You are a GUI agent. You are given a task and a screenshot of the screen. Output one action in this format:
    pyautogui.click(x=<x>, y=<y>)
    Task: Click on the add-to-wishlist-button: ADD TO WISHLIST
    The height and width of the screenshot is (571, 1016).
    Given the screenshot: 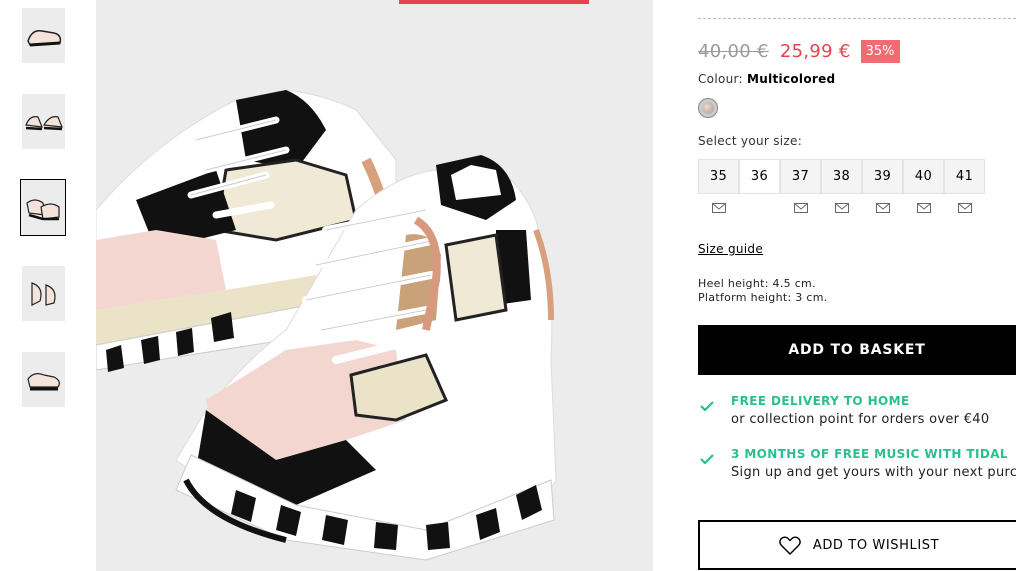 What is the action you would take?
    pyautogui.click(x=857, y=545)
    